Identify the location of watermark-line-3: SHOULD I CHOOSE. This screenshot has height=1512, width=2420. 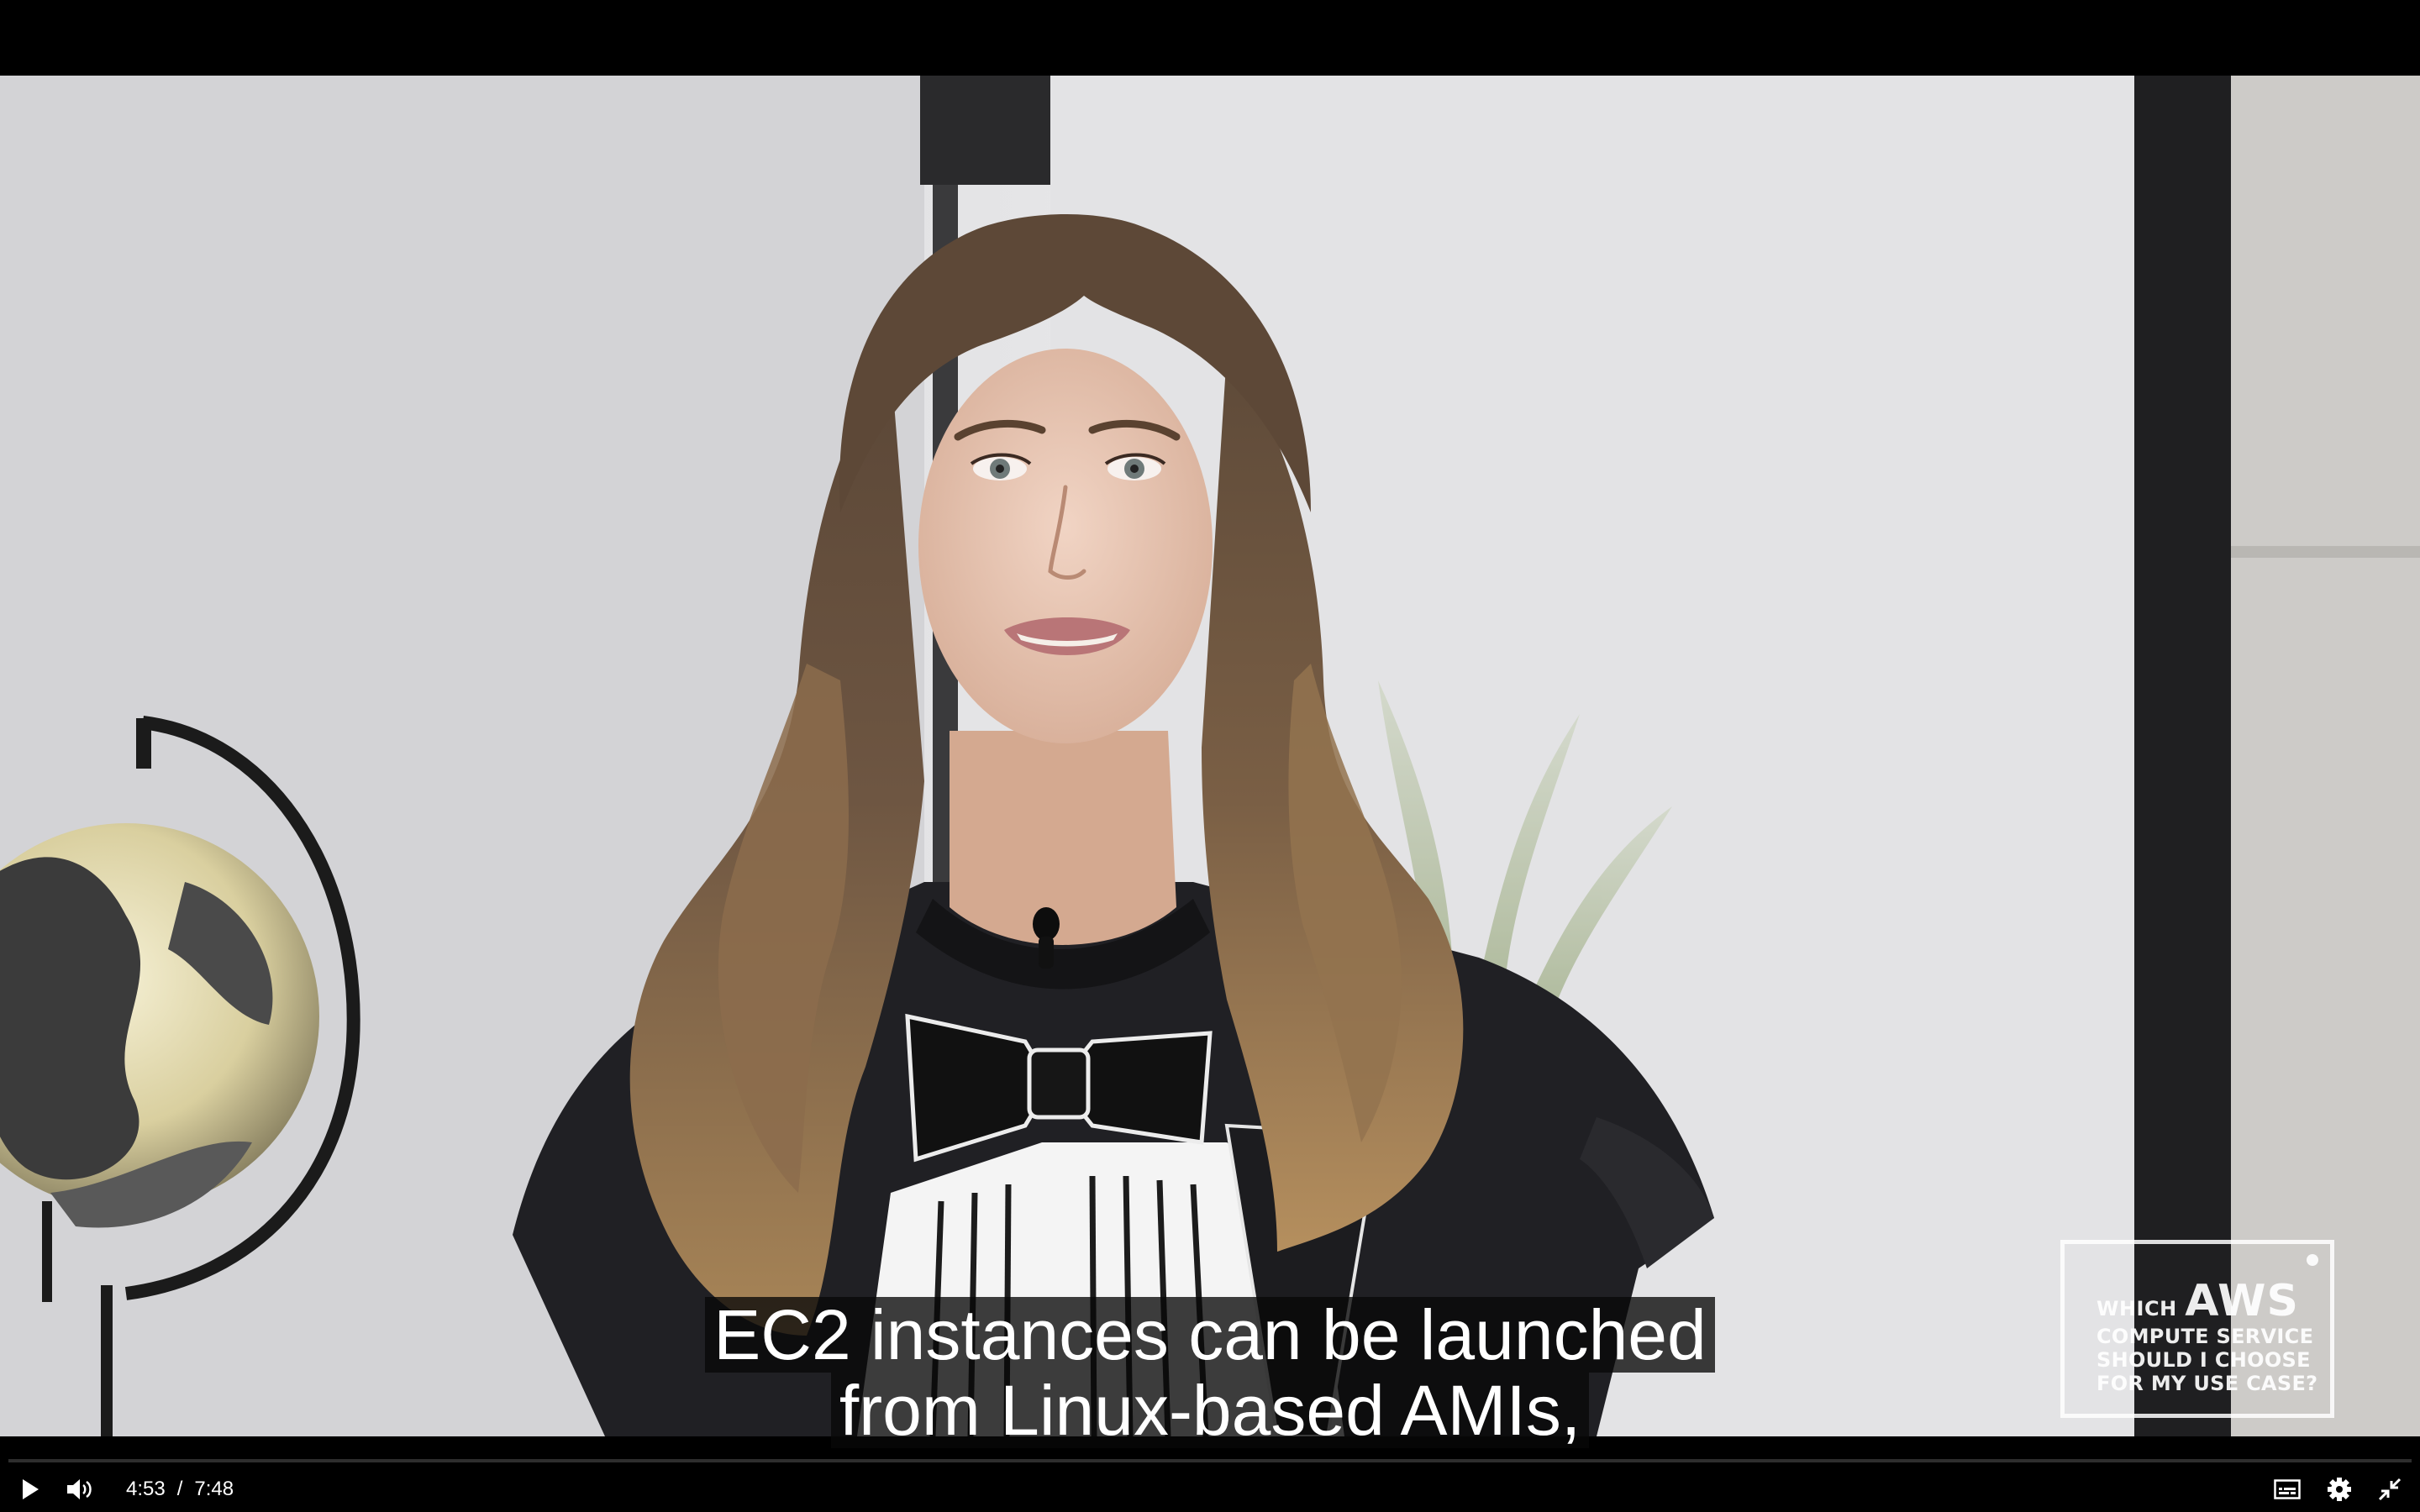
(2204, 1360).